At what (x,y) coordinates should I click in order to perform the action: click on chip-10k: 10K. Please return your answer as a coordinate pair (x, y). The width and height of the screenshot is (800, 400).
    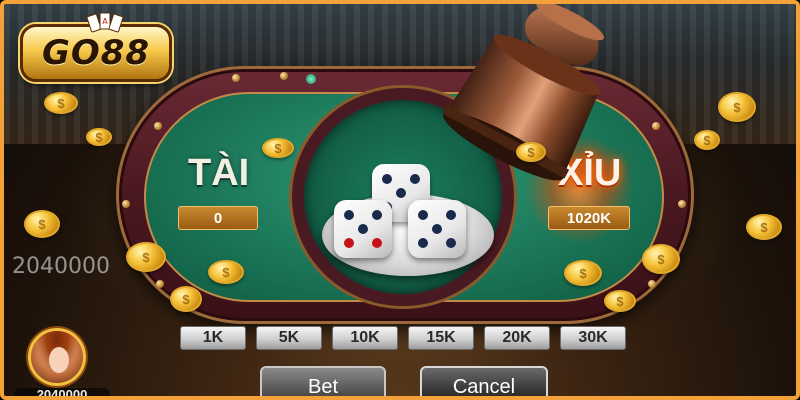
    Looking at the image, I should click on (365, 338).